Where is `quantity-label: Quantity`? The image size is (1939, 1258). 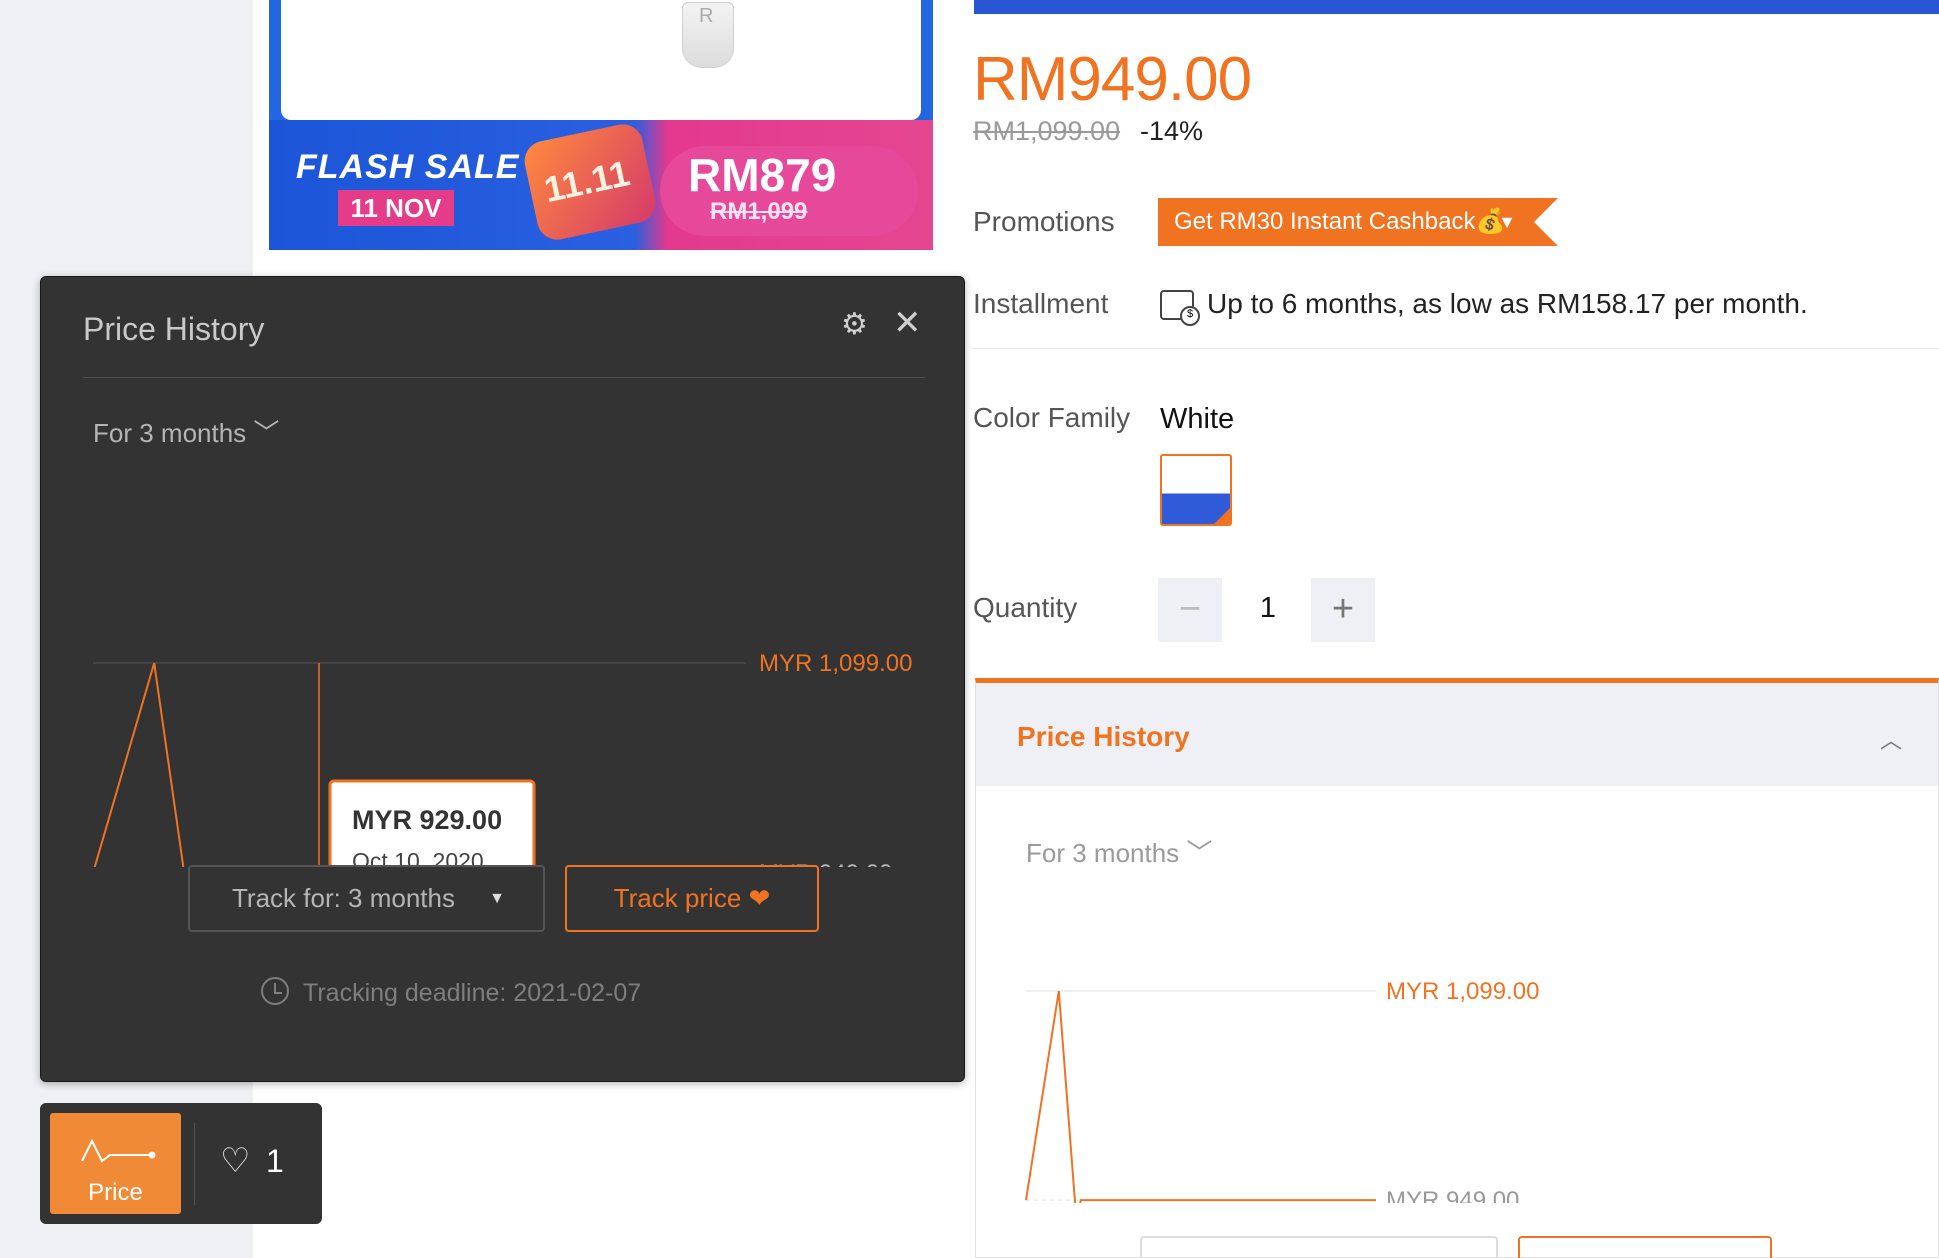
quantity-label: Quantity is located at coordinates (1025, 607).